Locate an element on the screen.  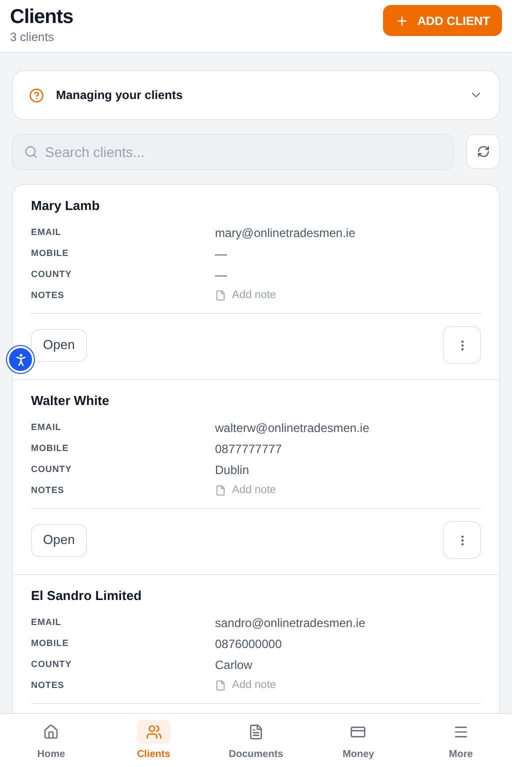
users-icon is located at coordinates (154, 732).